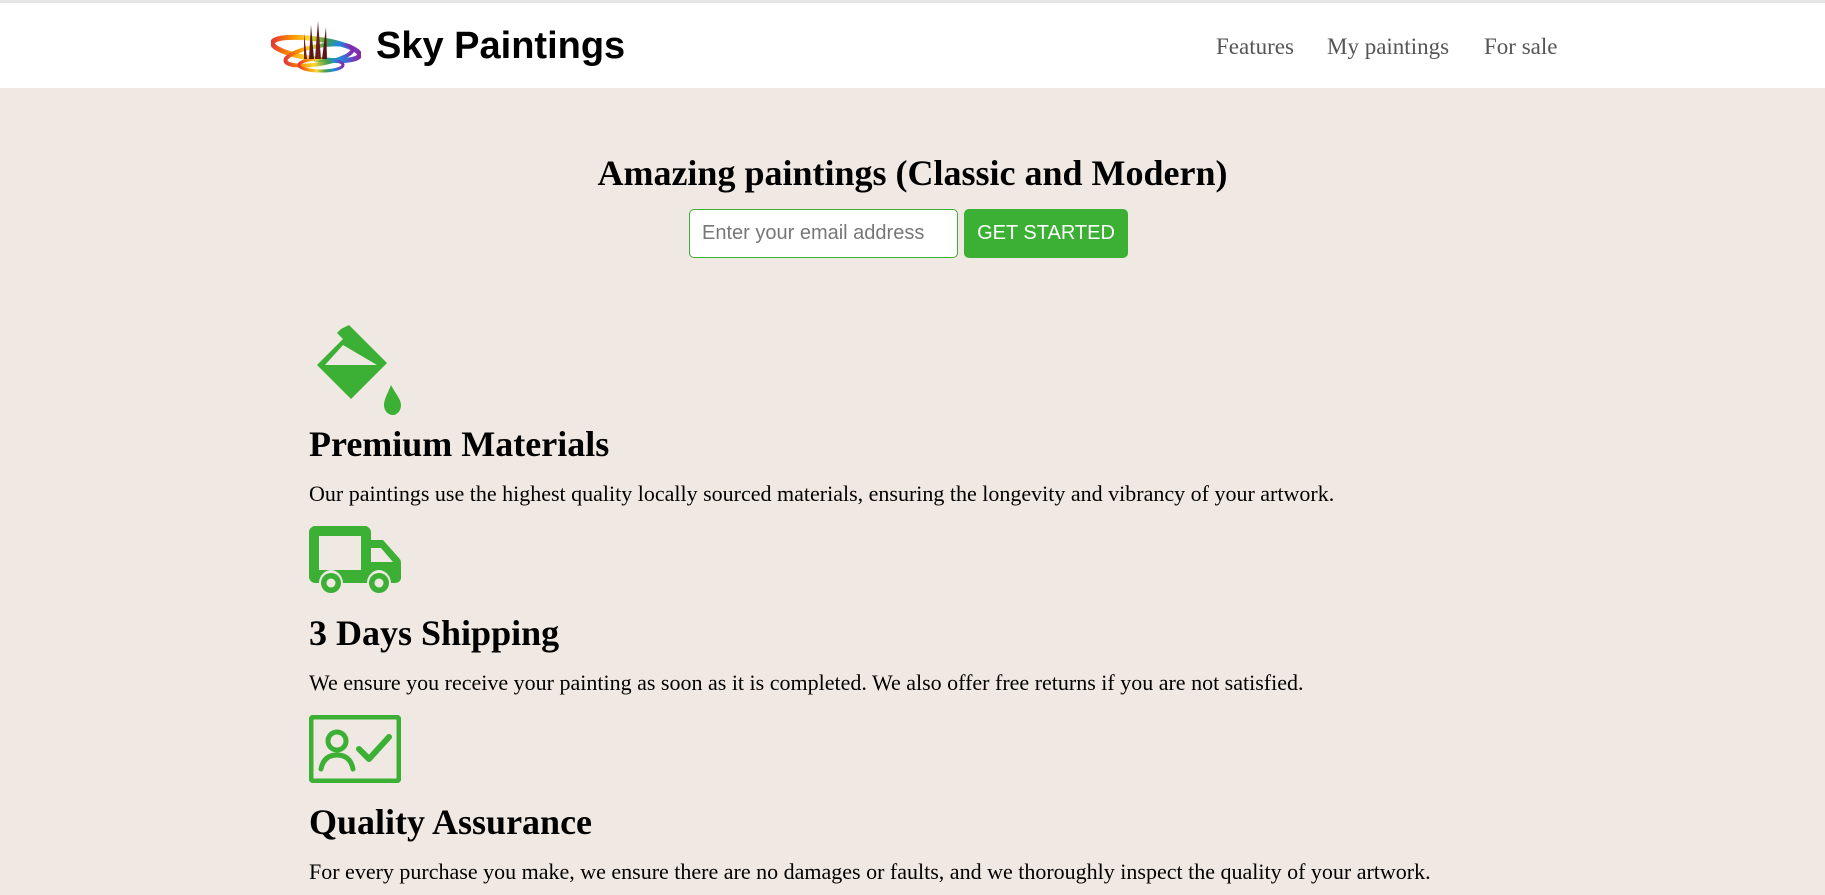 The image size is (1825, 895). I want to click on nav-link-my-paintings: My paintings, so click(1388, 47).